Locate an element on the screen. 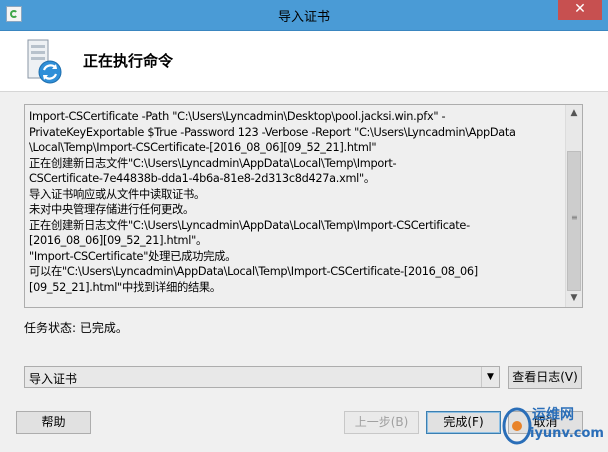  back-button: 上一步(B) is located at coordinates (381, 422).